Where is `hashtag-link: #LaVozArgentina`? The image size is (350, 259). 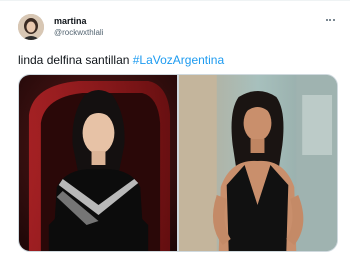
hashtag-link: #LaVozArgentina is located at coordinates (178, 60).